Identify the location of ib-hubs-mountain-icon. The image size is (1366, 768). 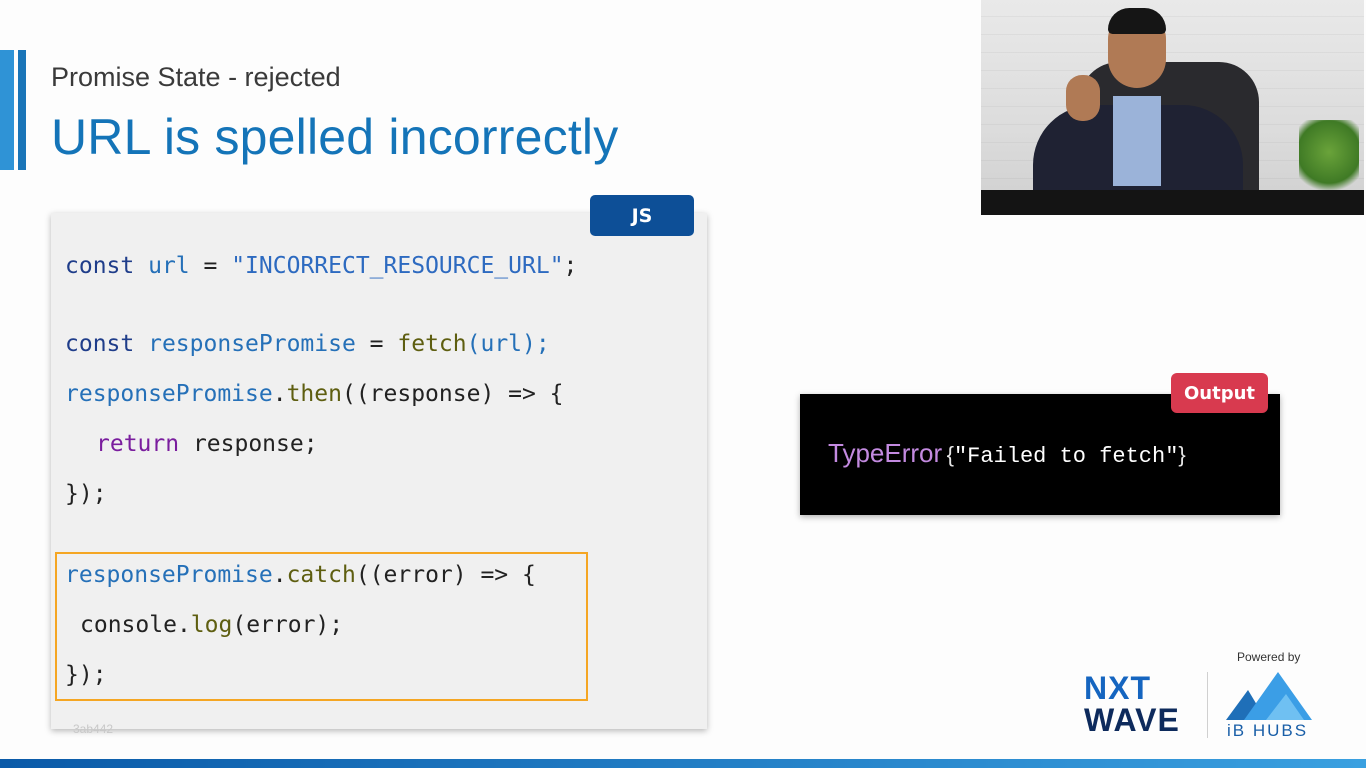
(1269, 696).